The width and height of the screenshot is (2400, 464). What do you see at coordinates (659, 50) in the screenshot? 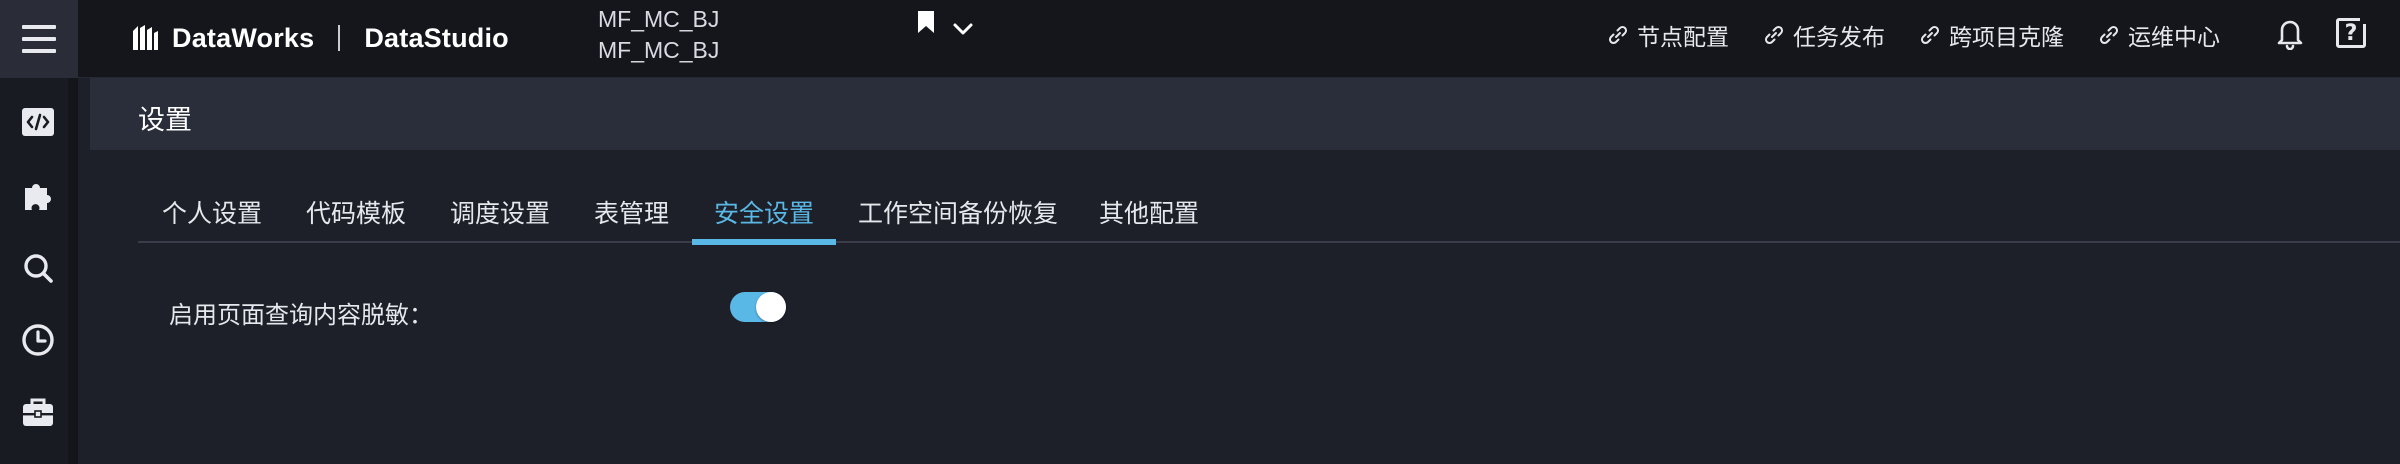
I see `workspace-region: MF_MC_BJ` at bounding box center [659, 50].